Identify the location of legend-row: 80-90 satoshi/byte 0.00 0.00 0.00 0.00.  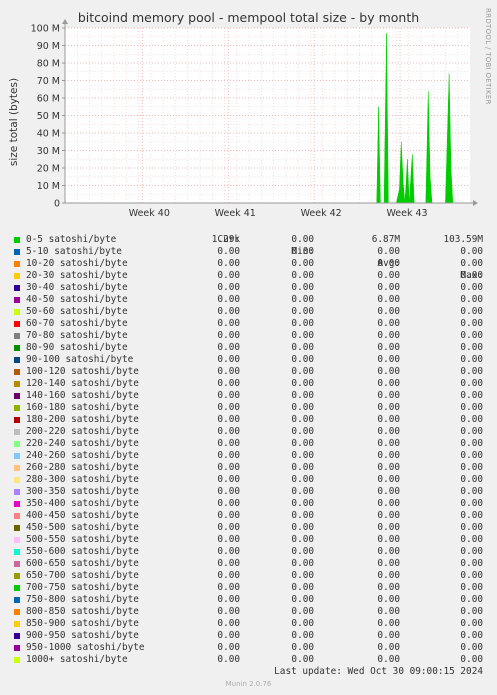
(248, 348).